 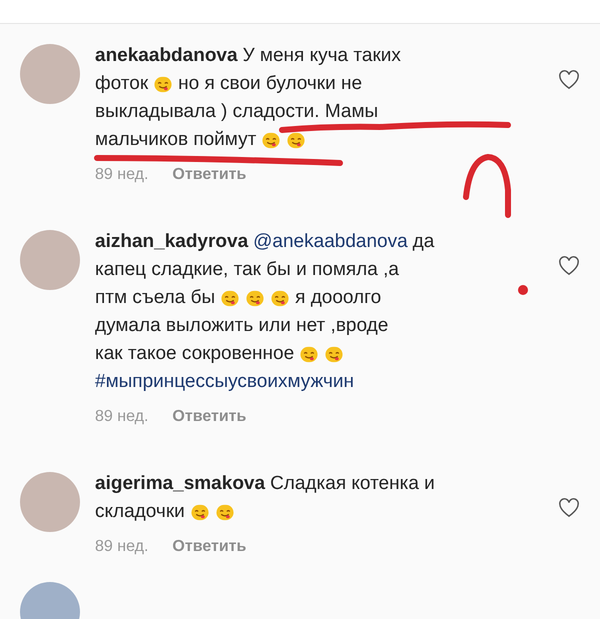 I want to click on comment-link: #мыпринцессыусвоихмужчин, so click(x=224, y=382).